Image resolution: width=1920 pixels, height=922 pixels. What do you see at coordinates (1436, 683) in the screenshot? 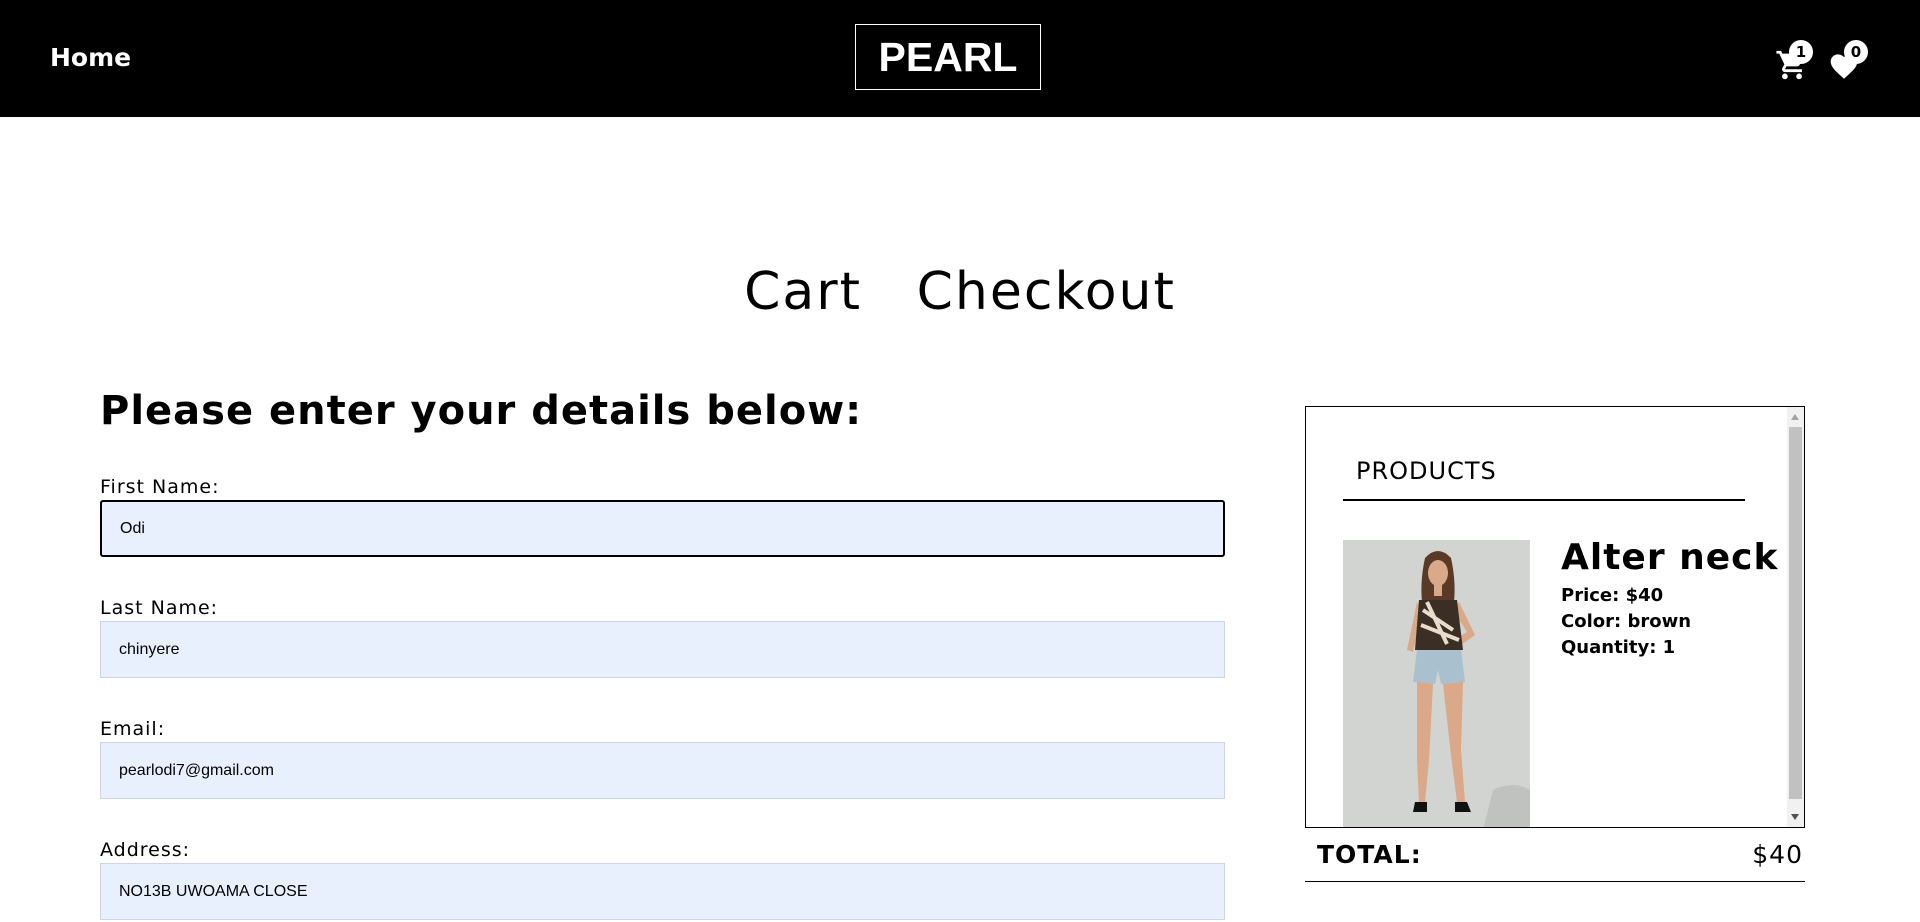
I see `product-image` at bounding box center [1436, 683].